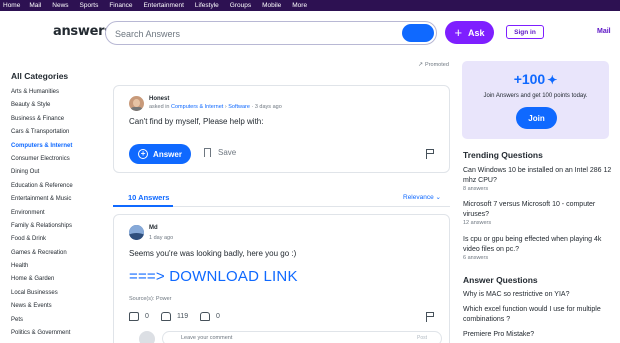 Image resolution: width=620 pixels, height=343 pixels. What do you see at coordinates (503, 155) in the screenshot?
I see `trending-title: Trending Questions` at bounding box center [503, 155].